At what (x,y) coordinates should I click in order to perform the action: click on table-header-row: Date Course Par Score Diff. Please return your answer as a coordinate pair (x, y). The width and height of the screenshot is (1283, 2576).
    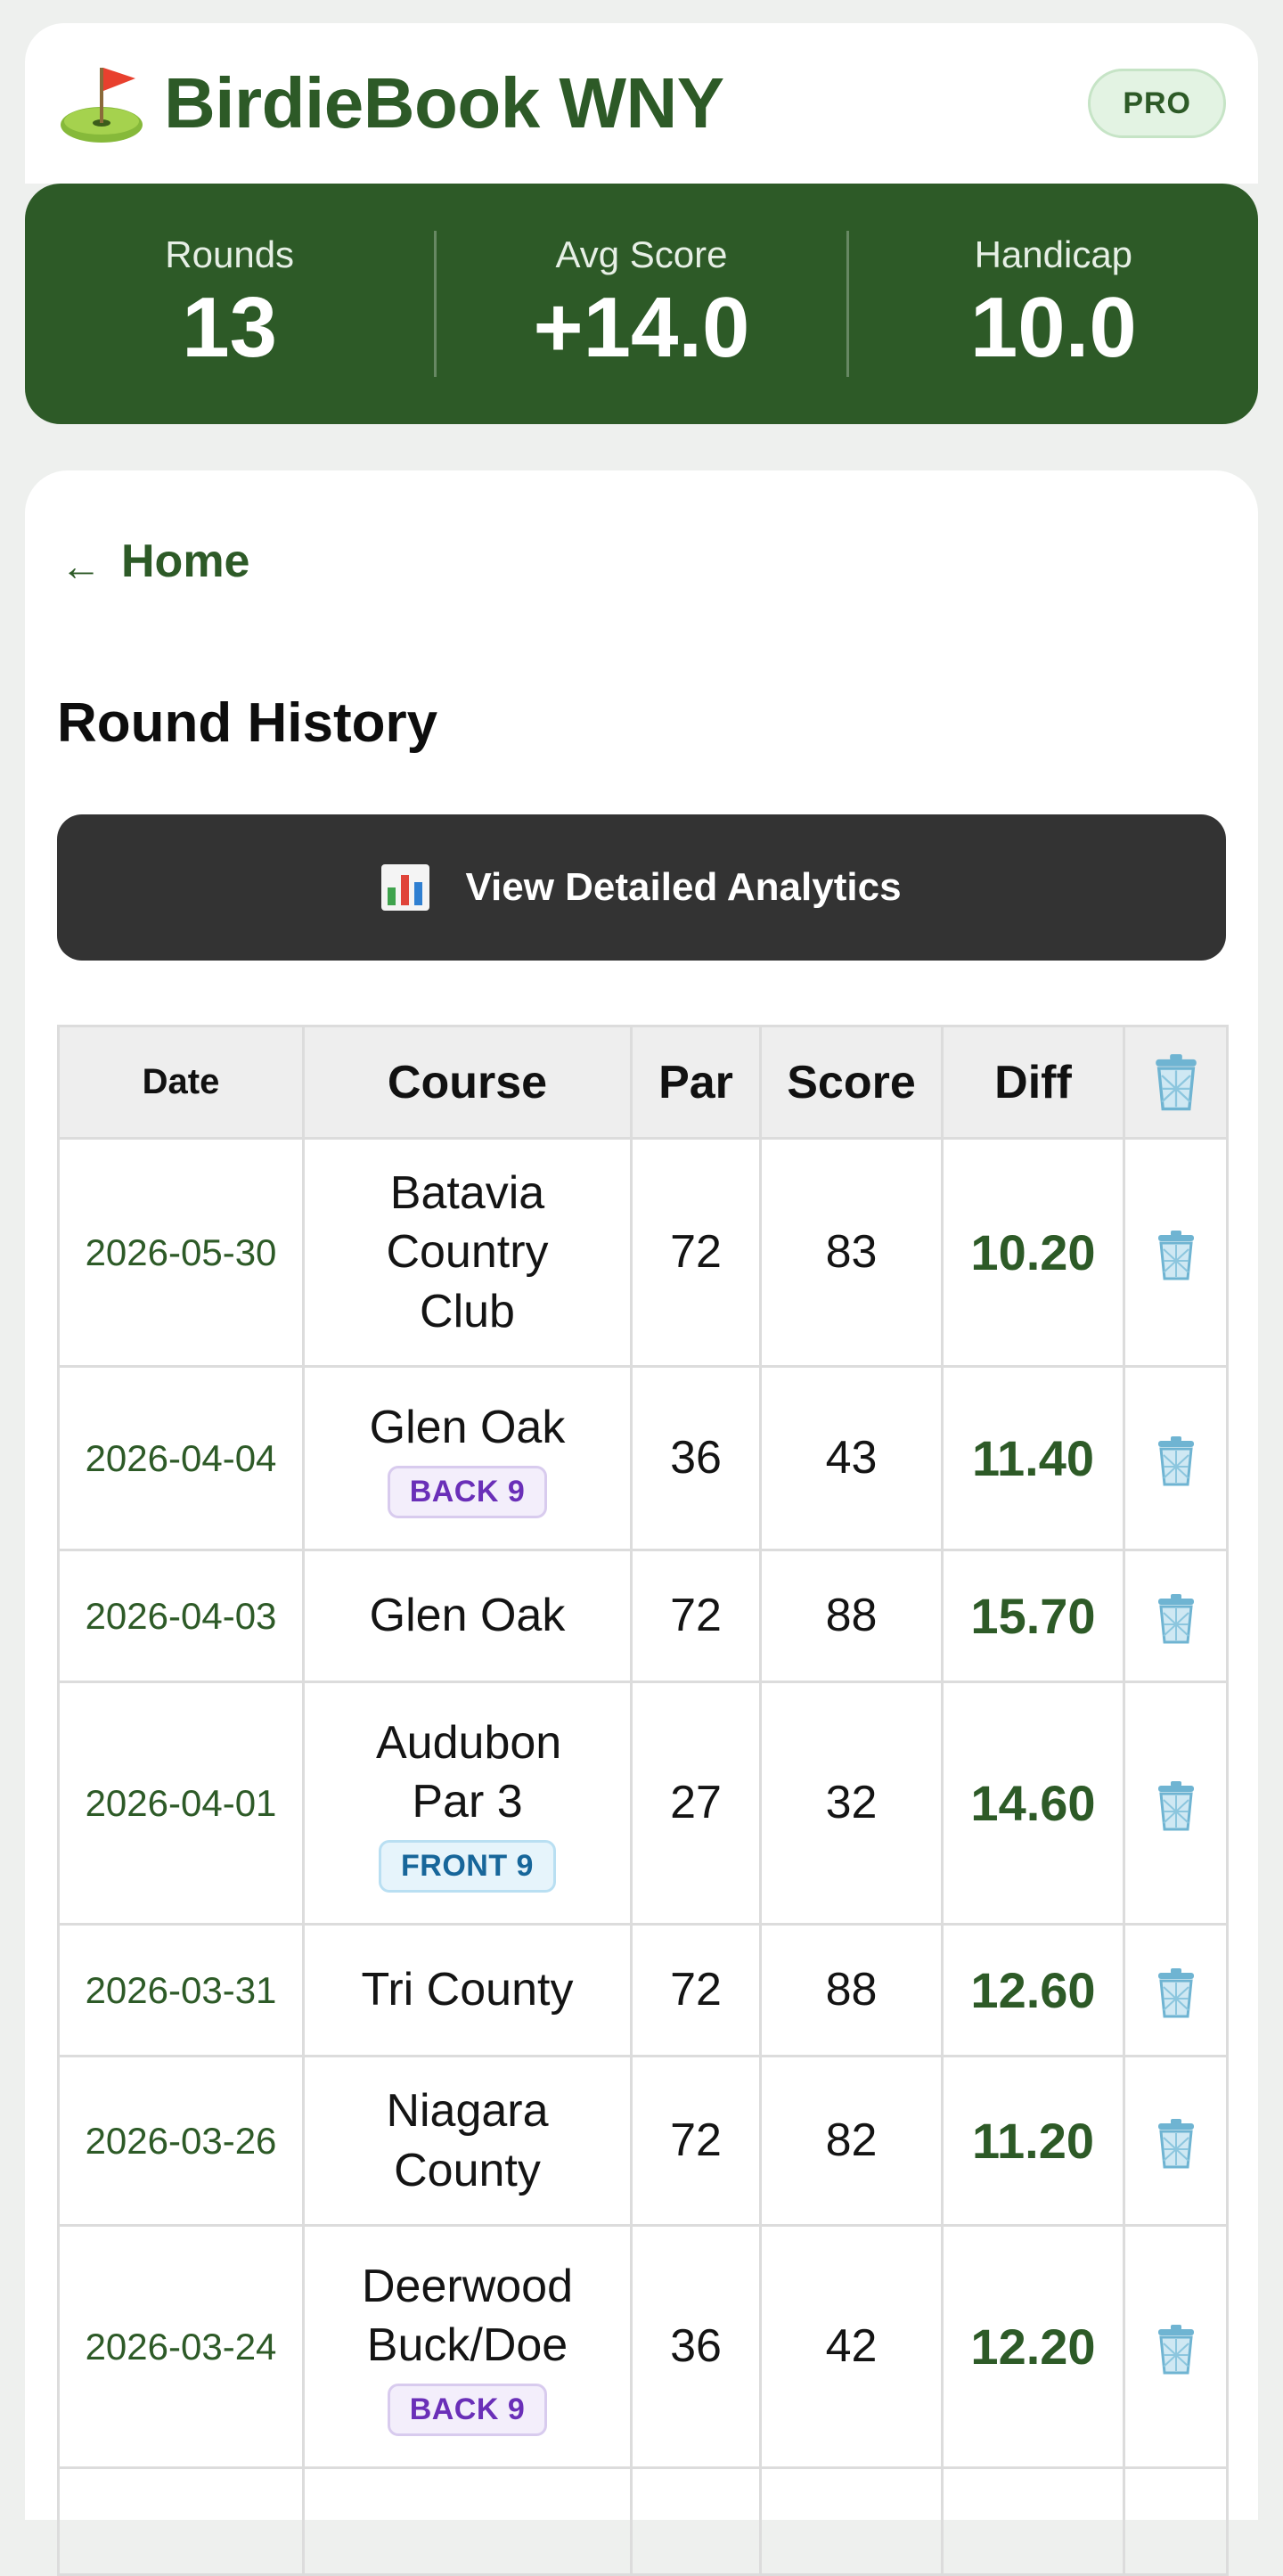
    Looking at the image, I should click on (643, 1082).